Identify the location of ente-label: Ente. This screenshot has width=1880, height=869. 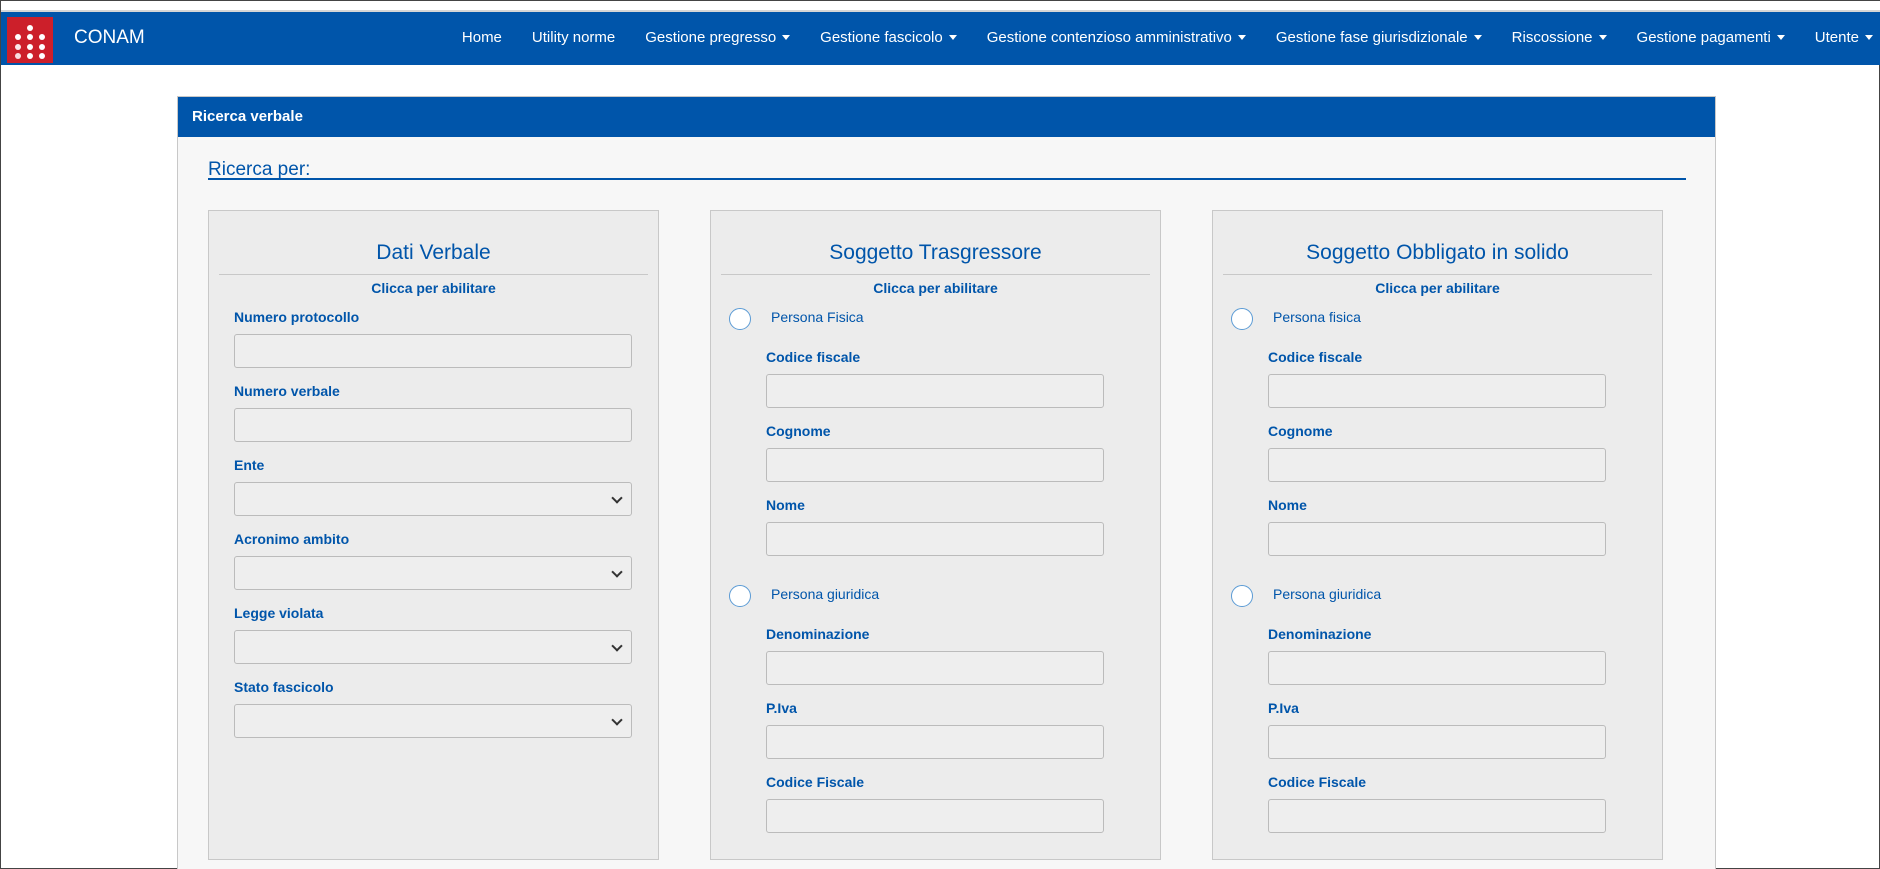
(249, 465).